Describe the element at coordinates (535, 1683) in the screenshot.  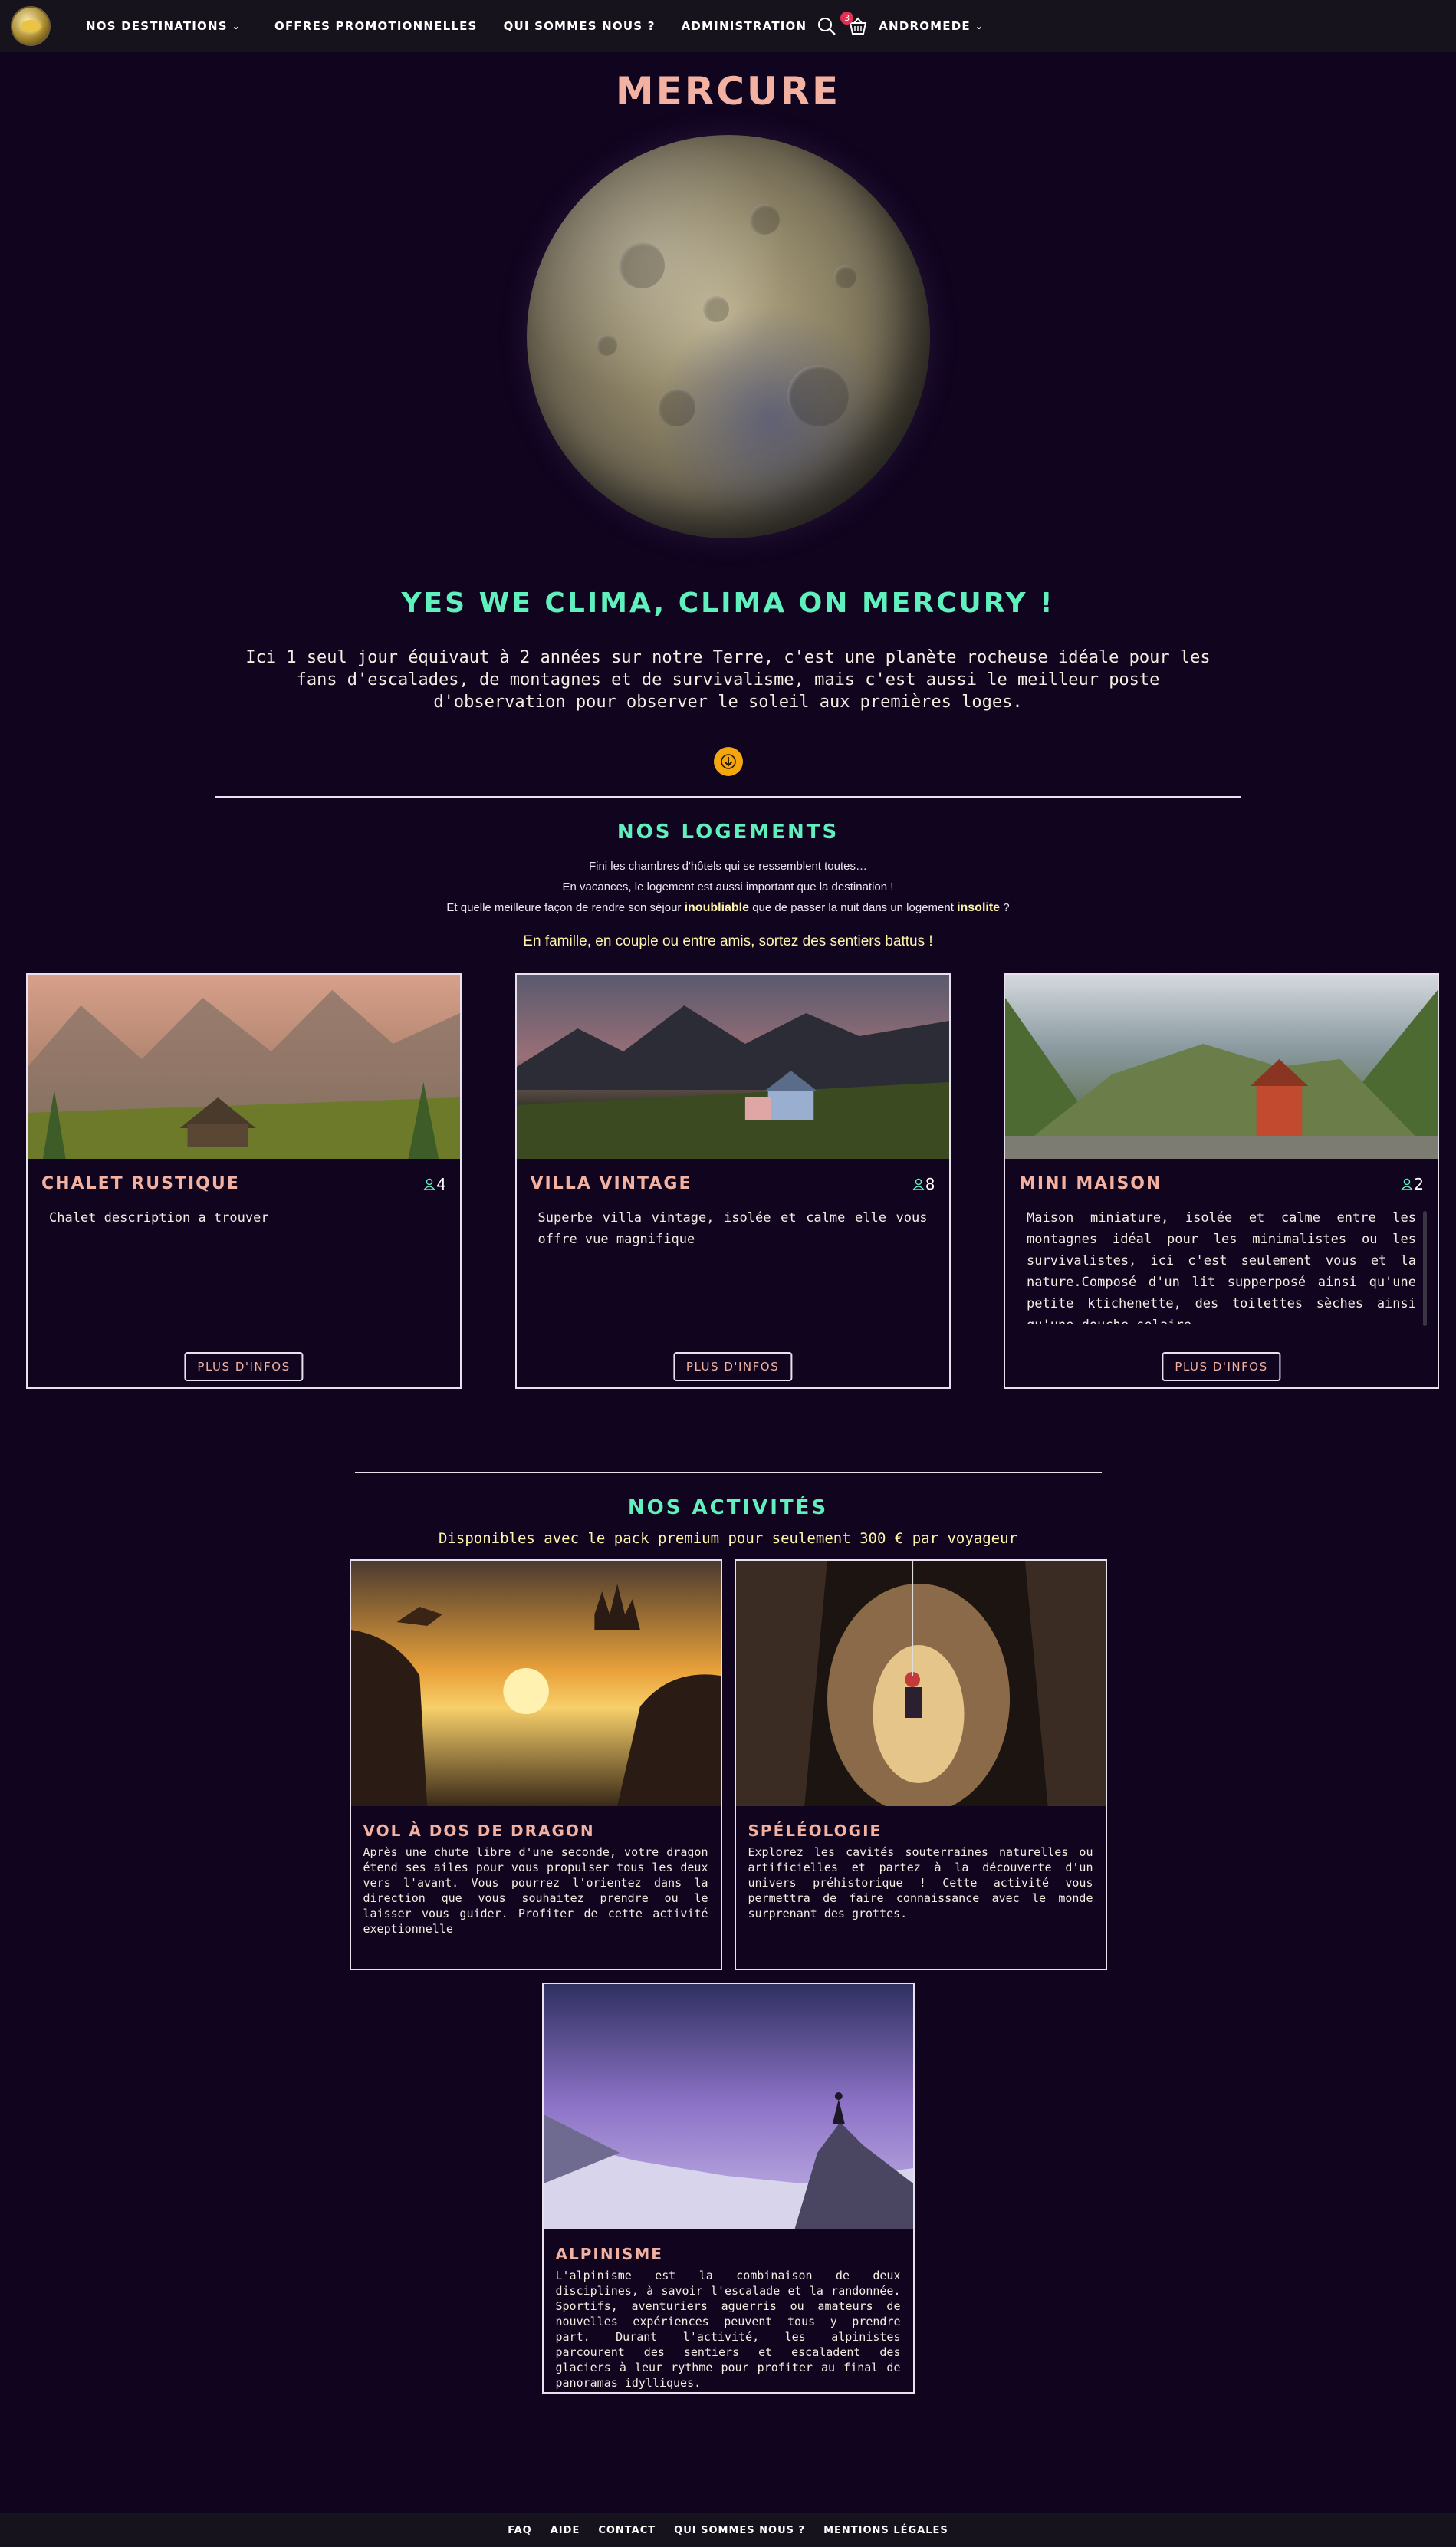
I see `dragon-image` at that location.